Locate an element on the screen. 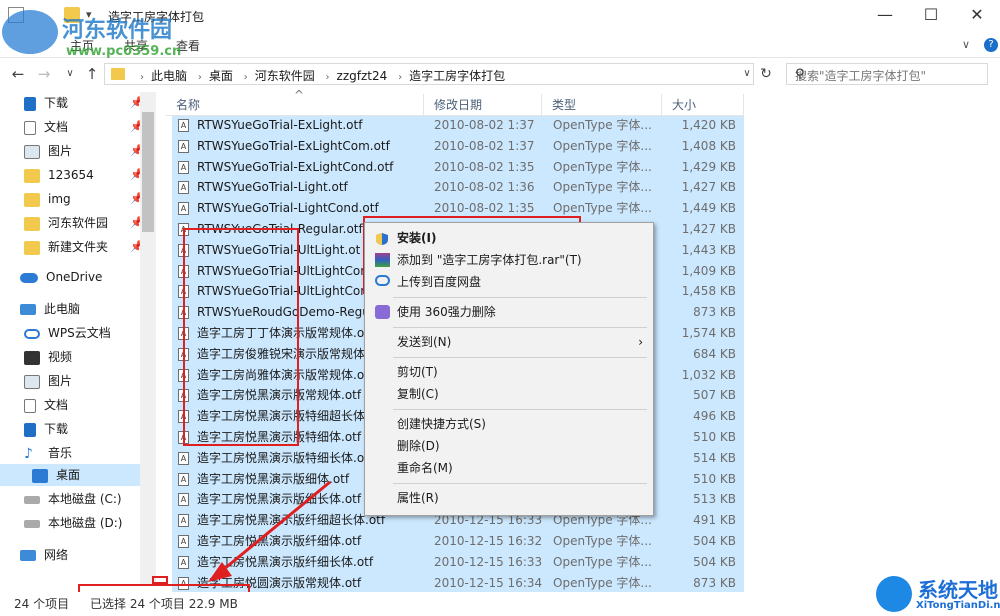  menu-install: 安装(I) is located at coordinates (509, 238).